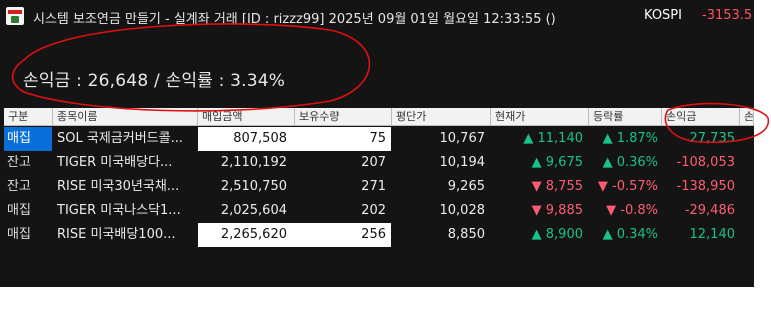  Describe the element at coordinates (727, 15) in the screenshot. I see `kospi-value: -3153.5` at that location.